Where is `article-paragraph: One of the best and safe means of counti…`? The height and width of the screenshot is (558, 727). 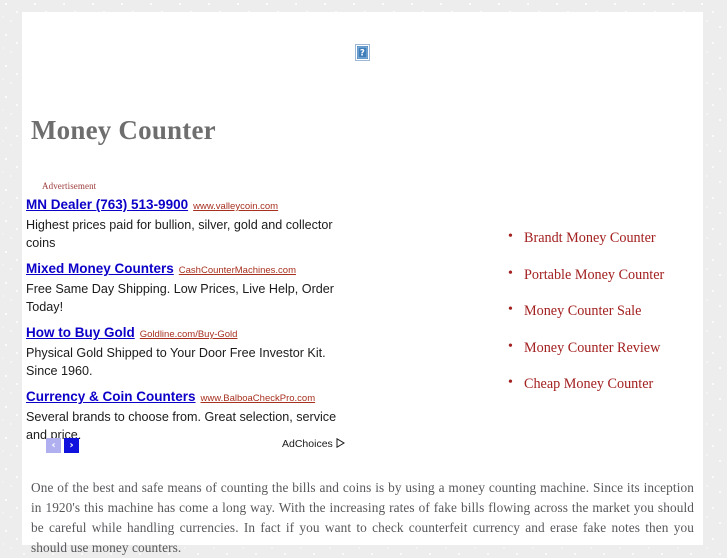 article-paragraph: One of the best and safe means of counti… is located at coordinates (362, 517).